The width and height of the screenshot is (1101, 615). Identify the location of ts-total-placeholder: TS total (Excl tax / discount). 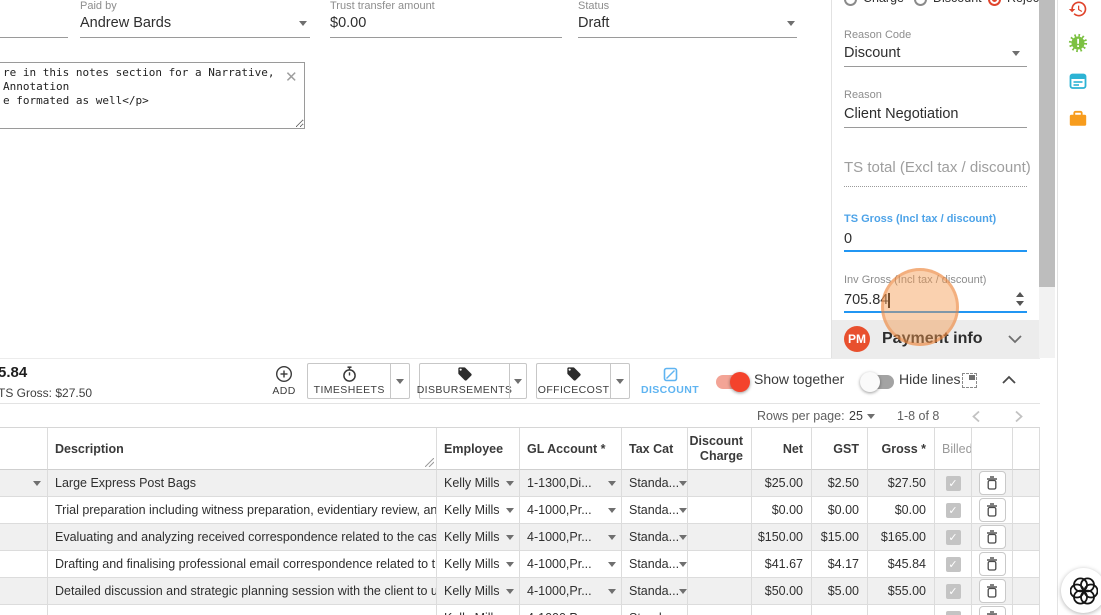
(937, 167).